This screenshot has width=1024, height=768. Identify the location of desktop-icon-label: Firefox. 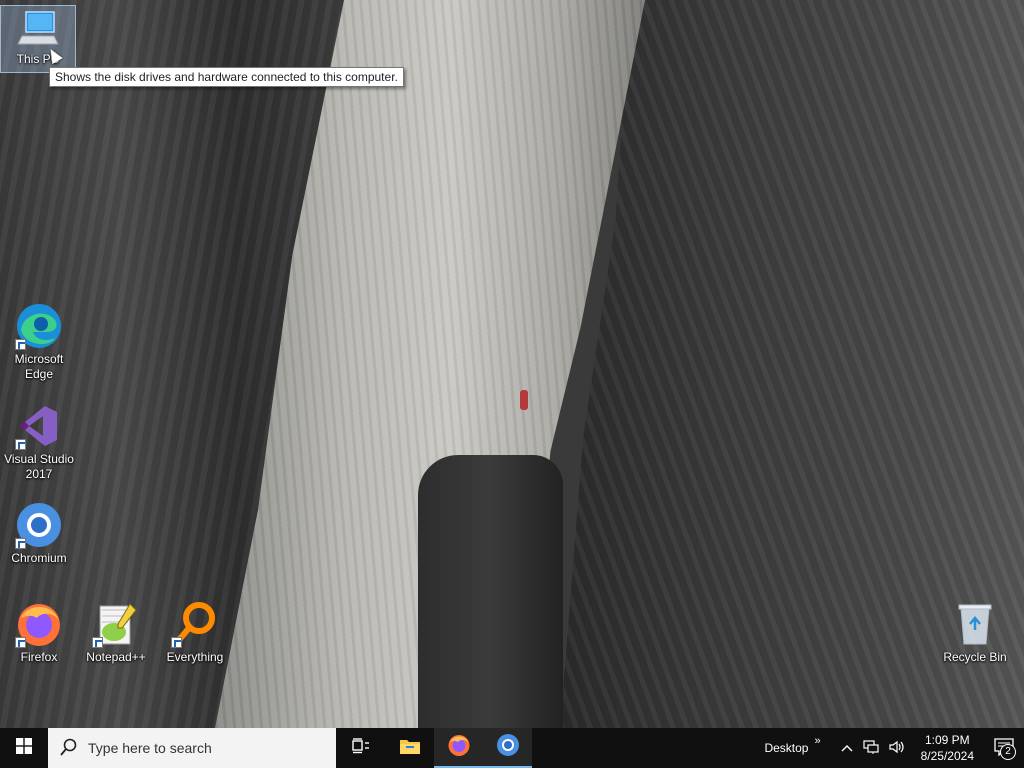
(39, 657).